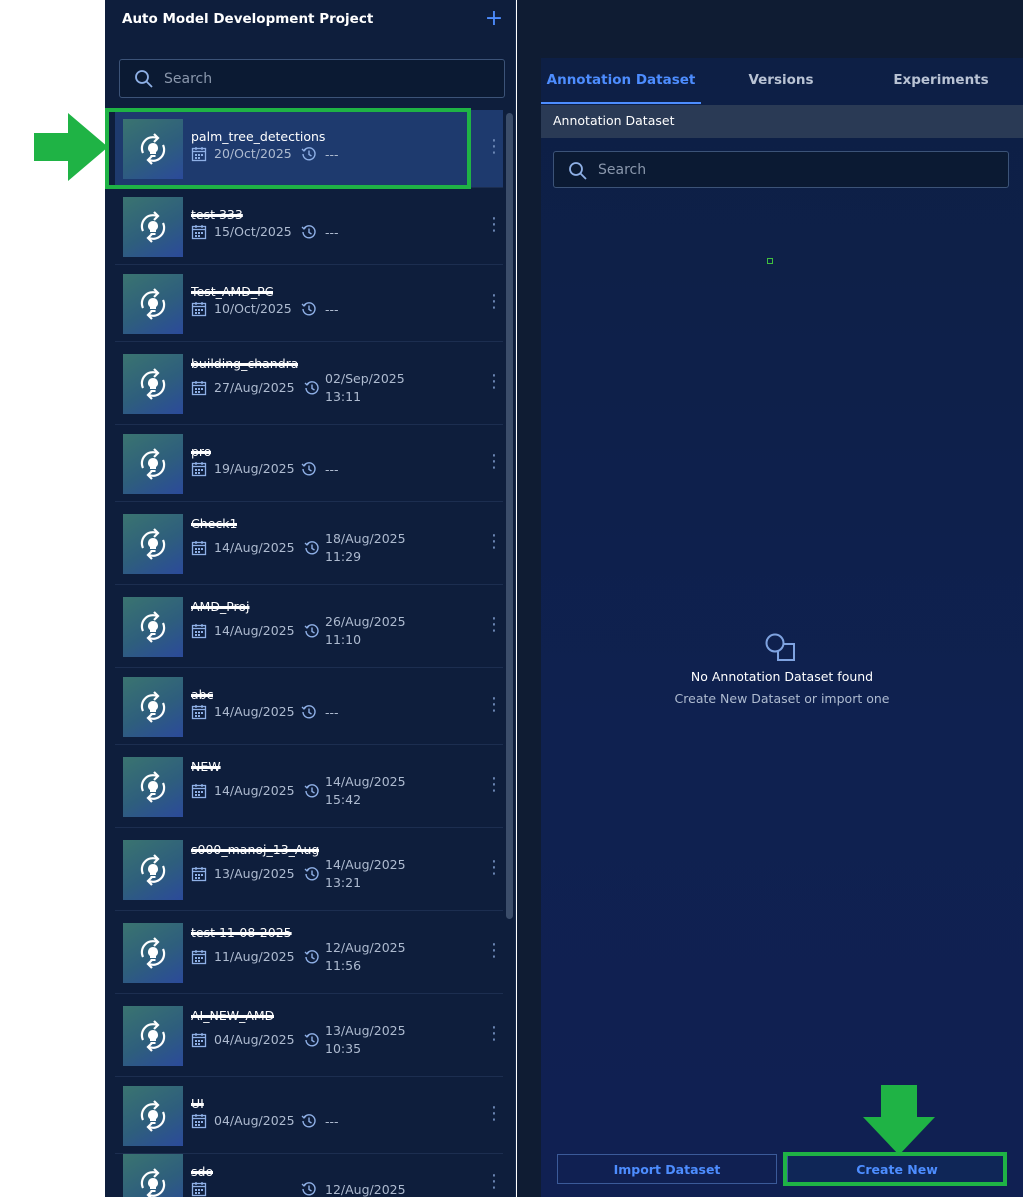  Describe the element at coordinates (798, 169) in the screenshot. I see `dataset-search-input` at that location.